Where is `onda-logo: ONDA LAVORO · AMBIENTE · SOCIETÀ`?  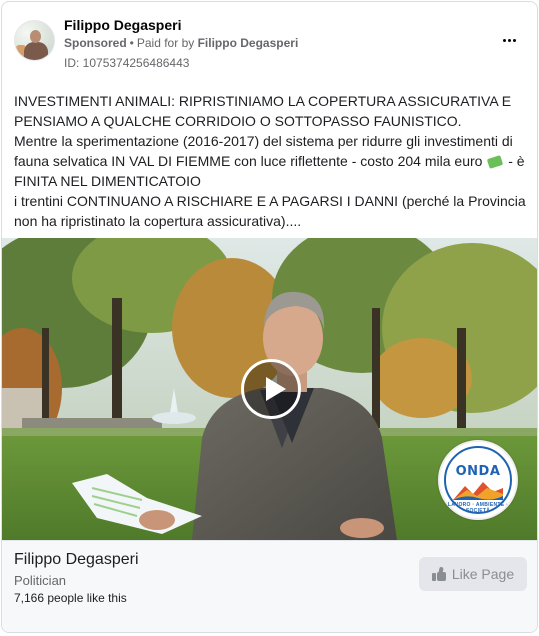
onda-logo: ONDA LAVORO · AMBIENTE · SOCIETÀ is located at coordinates (478, 480).